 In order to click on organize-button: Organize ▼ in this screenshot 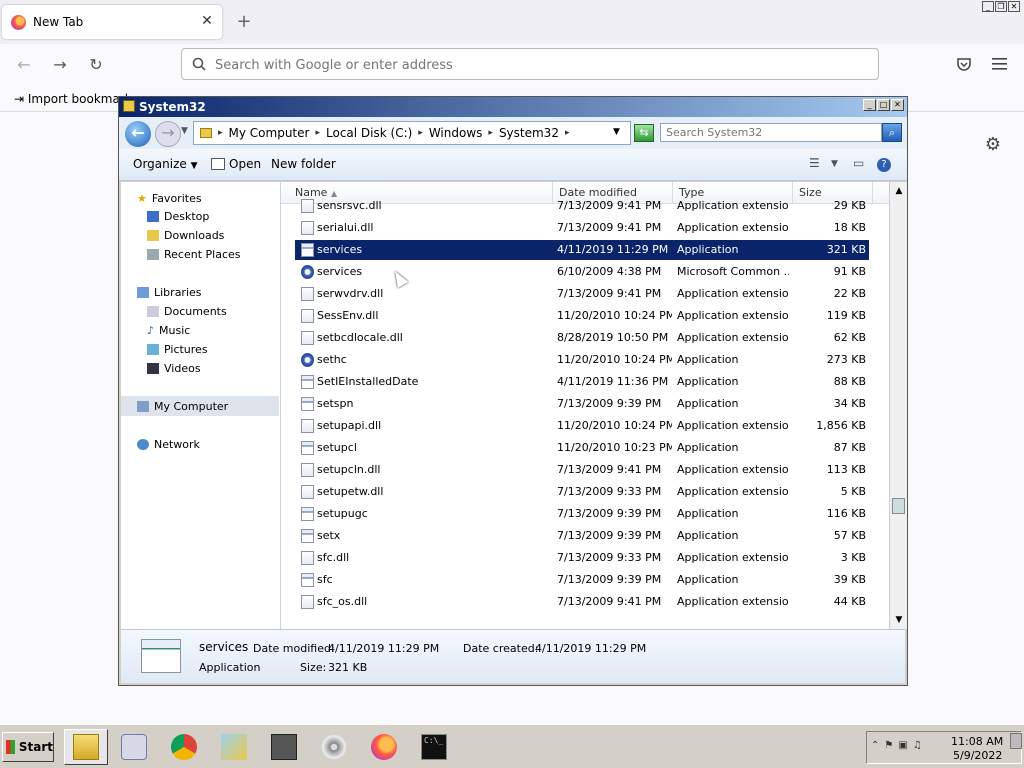, I will do `click(165, 164)`.